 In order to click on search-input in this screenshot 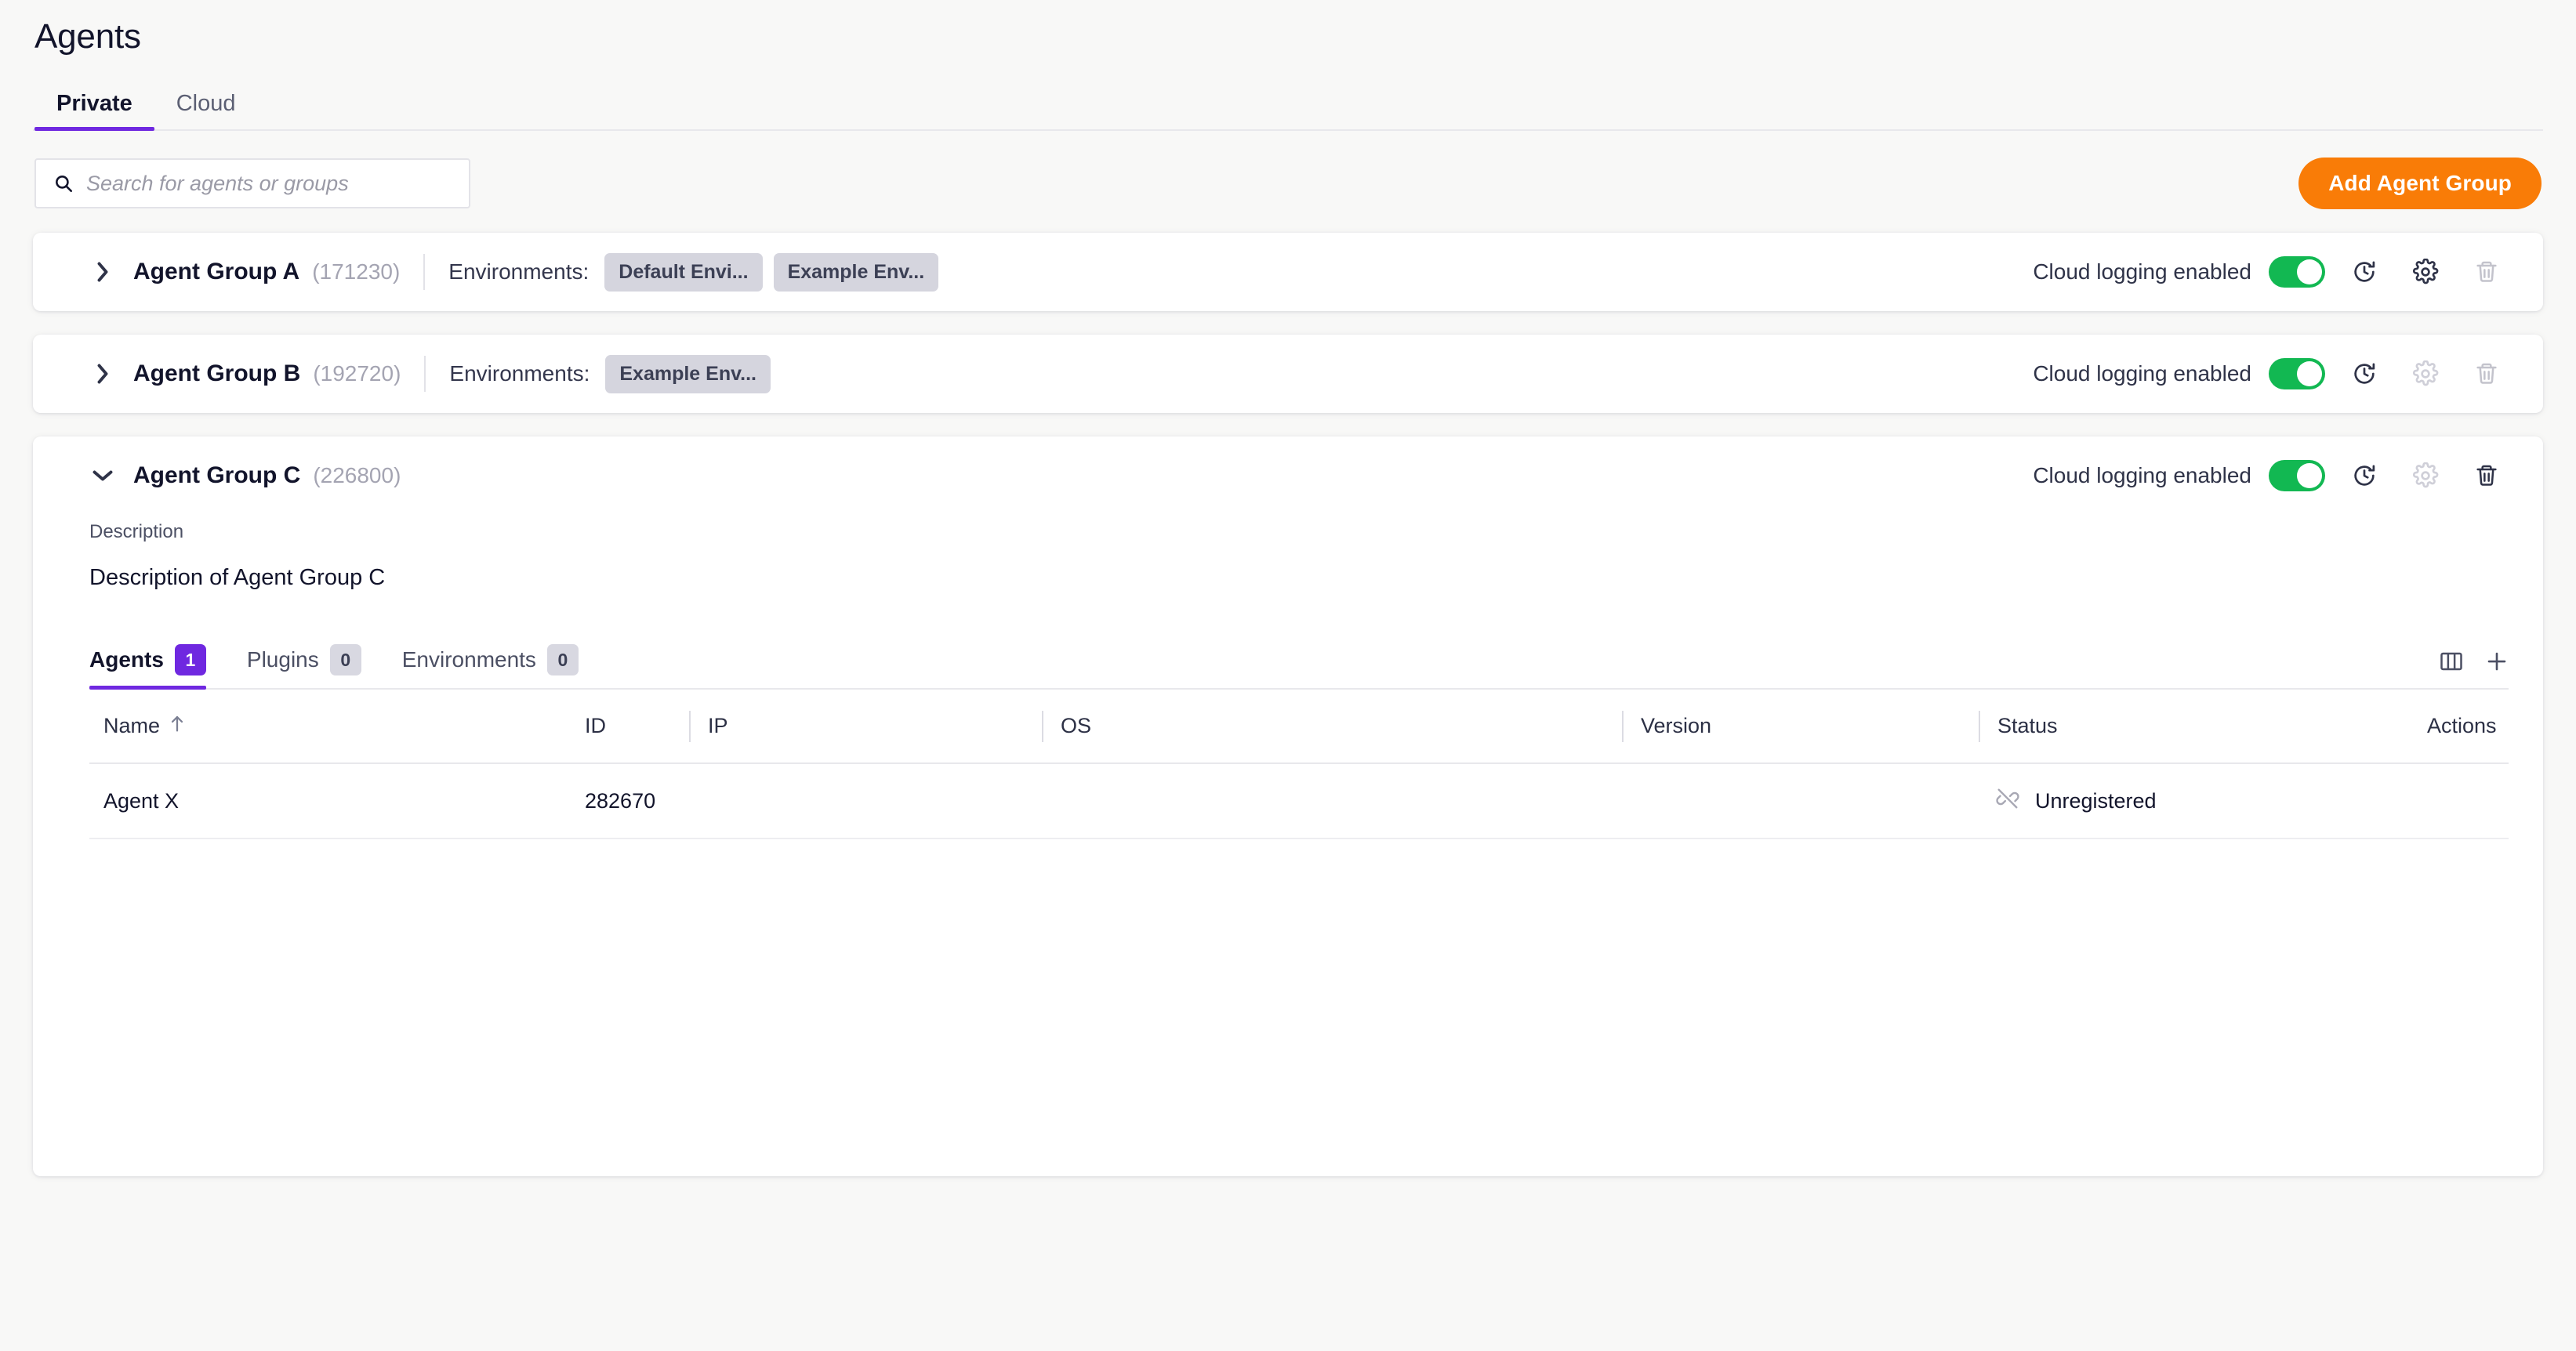, I will do `click(269, 183)`.